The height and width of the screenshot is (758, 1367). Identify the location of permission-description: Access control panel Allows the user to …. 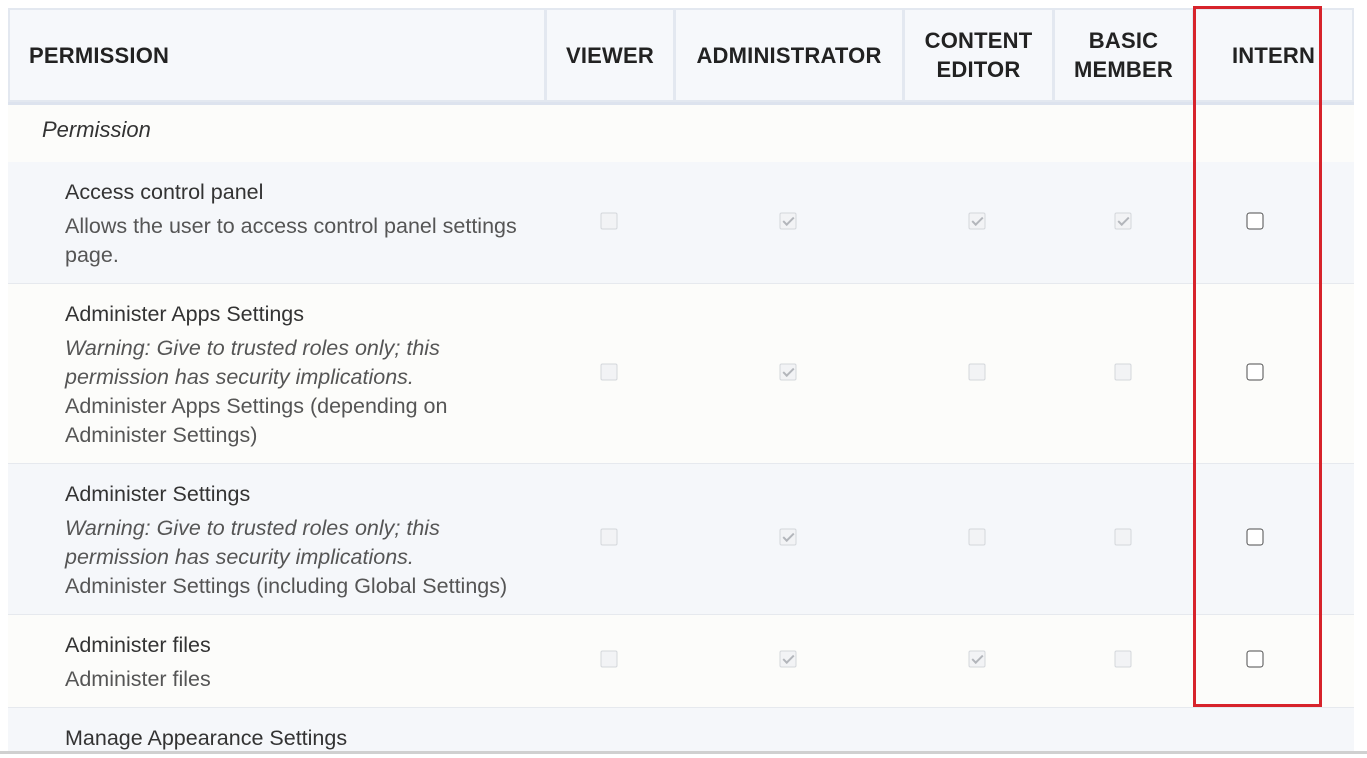
(300, 224).